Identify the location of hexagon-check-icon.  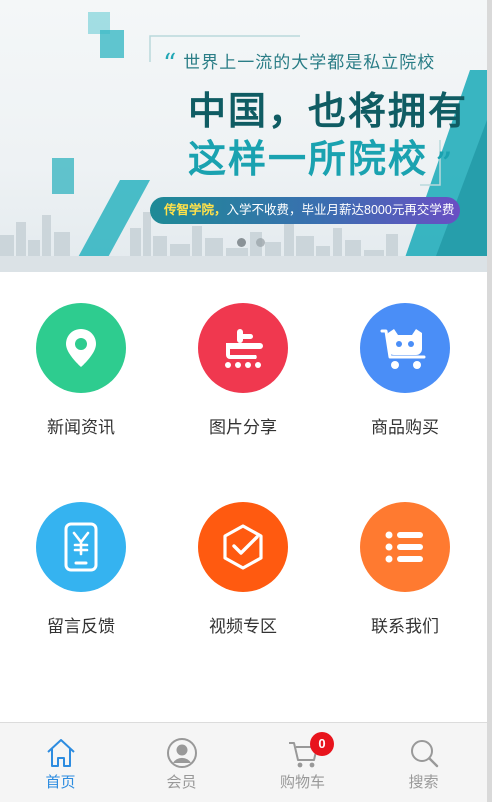
(243, 547).